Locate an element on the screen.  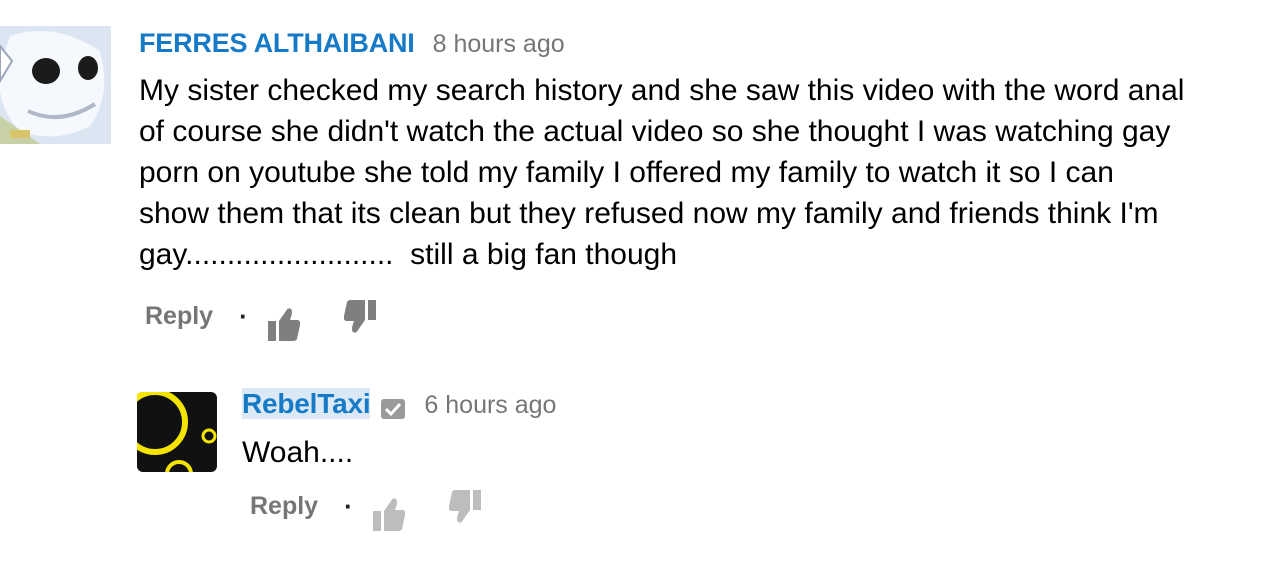
reply-header: RebelTaxi 6 hours ago is located at coordinates (399, 404).